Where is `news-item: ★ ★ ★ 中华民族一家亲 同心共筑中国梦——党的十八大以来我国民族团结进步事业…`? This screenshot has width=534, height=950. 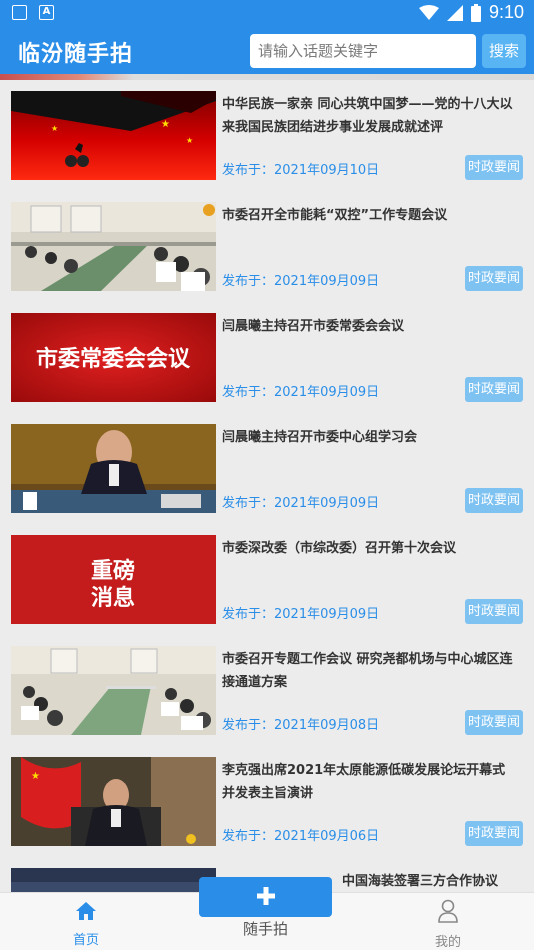 news-item: ★ ★ ★ 中华民族一家亲 同心共筑中国梦——党的十八大以来我国民族团结进步事业… is located at coordinates (267, 135).